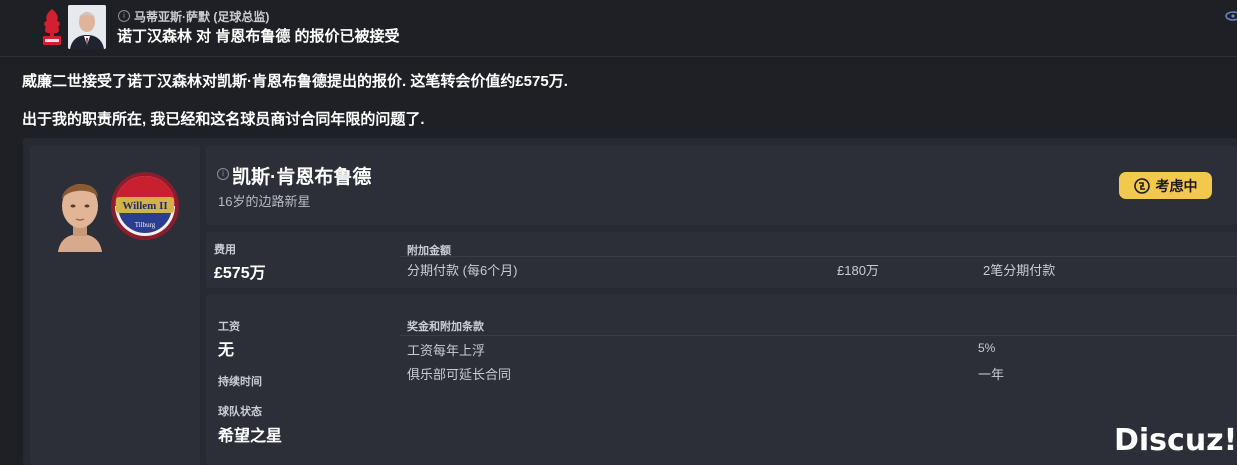  Describe the element at coordinates (226, 350) in the screenshot. I see `wage-value: 无` at that location.